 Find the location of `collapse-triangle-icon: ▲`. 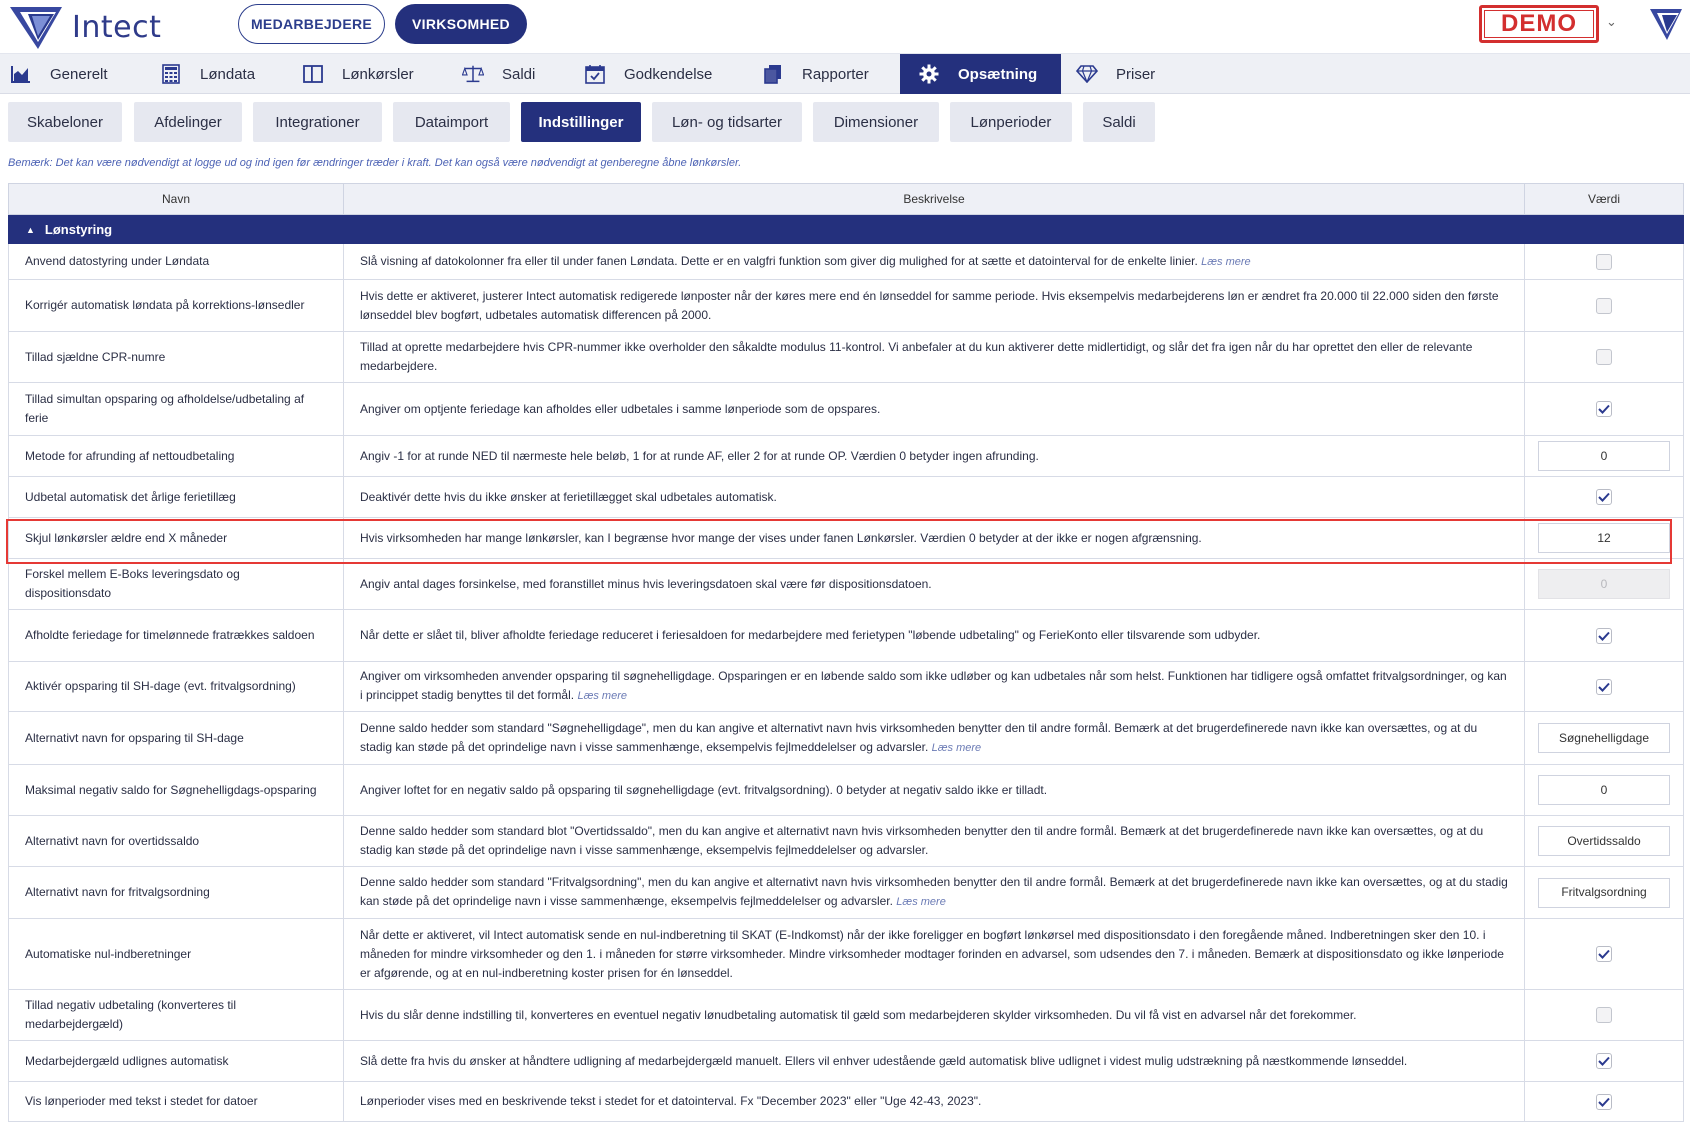

collapse-triangle-icon: ▲ is located at coordinates (30, 230).